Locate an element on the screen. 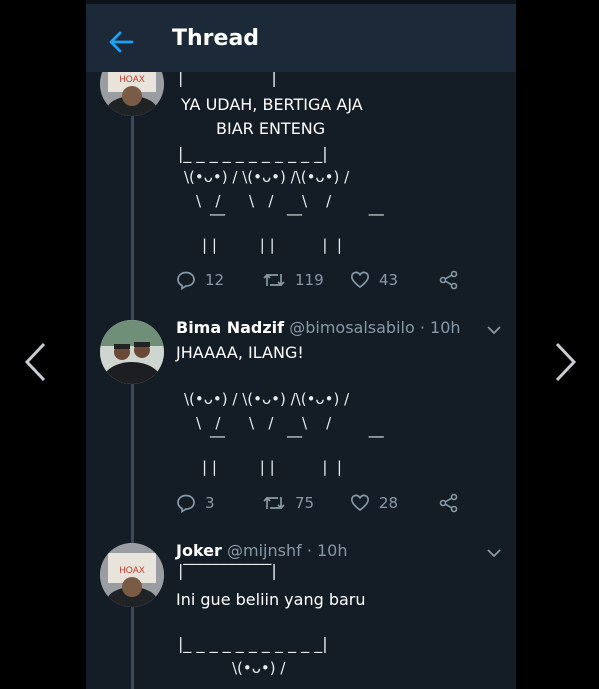 The image size is (599, 689). reply-button: 12 is located at coordinates (200, 280).